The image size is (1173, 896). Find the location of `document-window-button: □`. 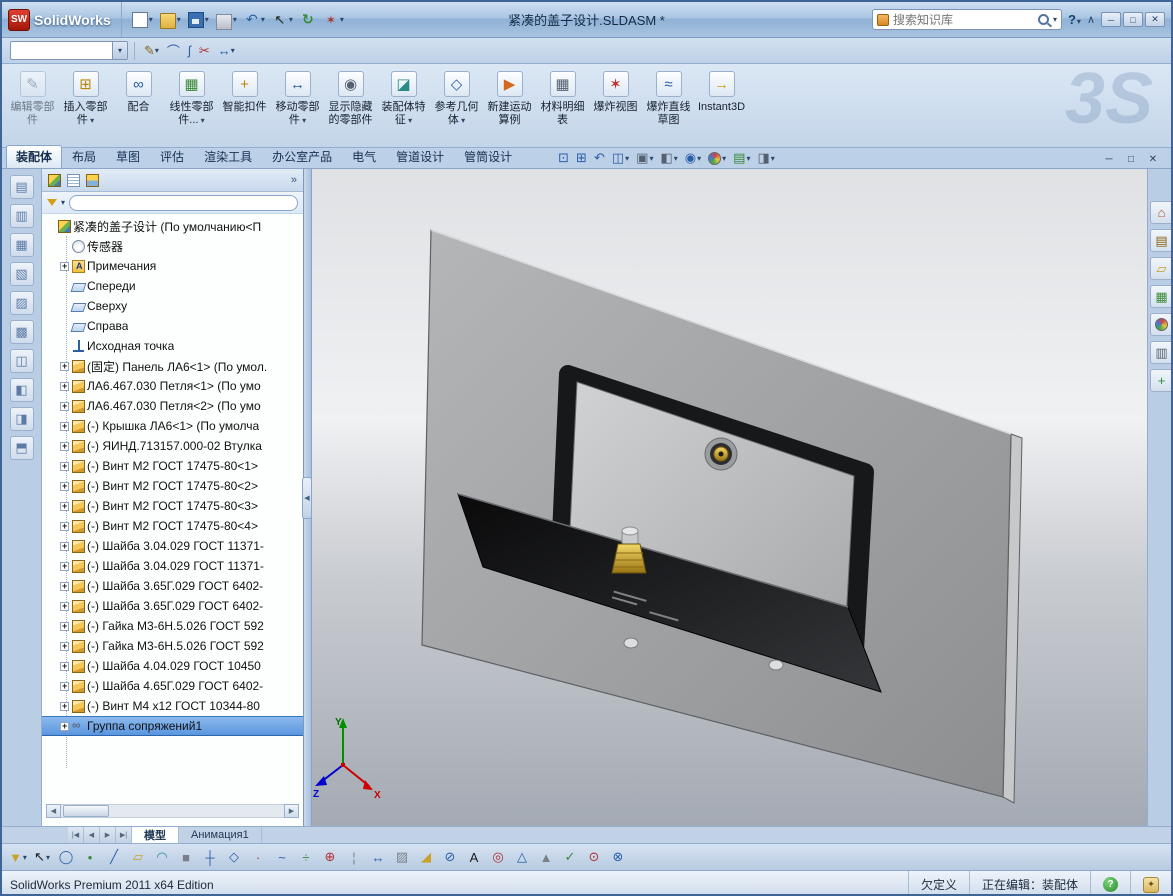

document-window-button: □ is located at coordinates (1131, 159).